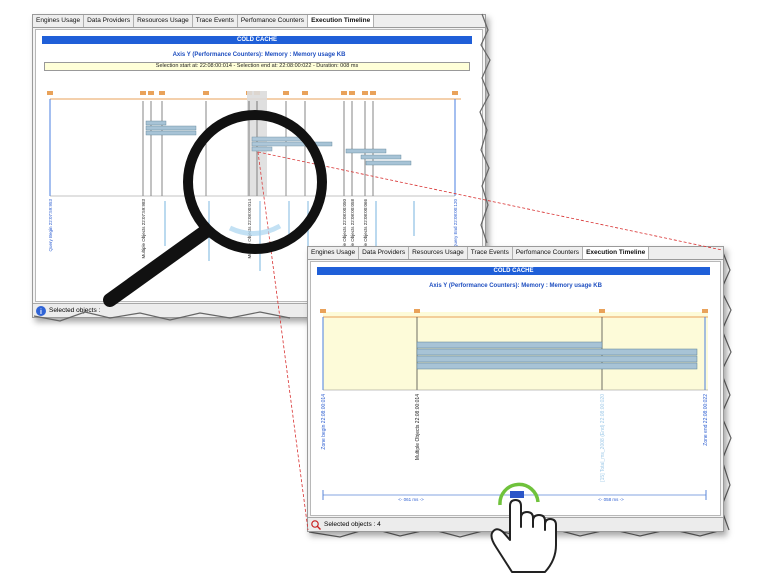  Describe the element at coordinates (523, 536) in the screenshot. I see `hand-pointer-icon` at that location.